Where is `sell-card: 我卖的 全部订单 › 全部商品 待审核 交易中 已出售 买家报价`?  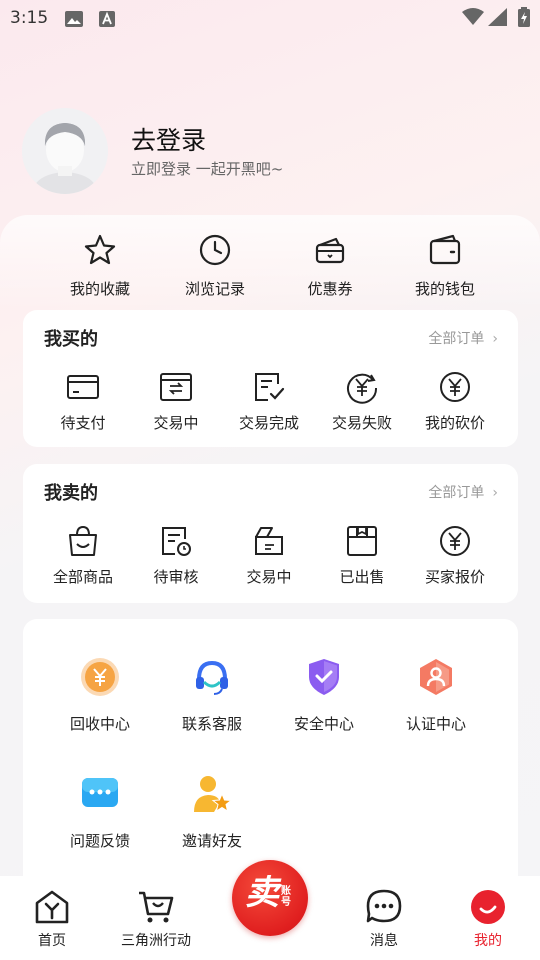
sell-card: 我卖的 全部订单 › 全部商品 待审核 交易中 已出售 买家报价 is located at coordinates (270, 533).